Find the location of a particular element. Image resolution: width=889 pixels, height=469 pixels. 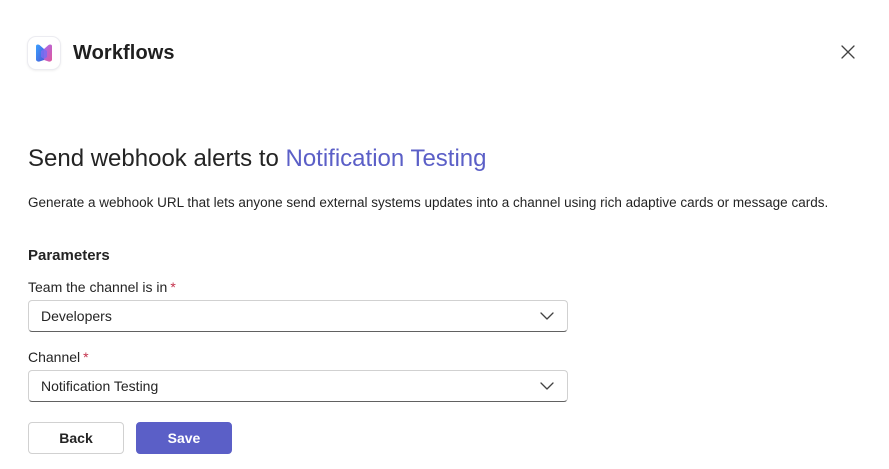

team-field-label: Team the channel is in * is located at coordinates (102, 287).